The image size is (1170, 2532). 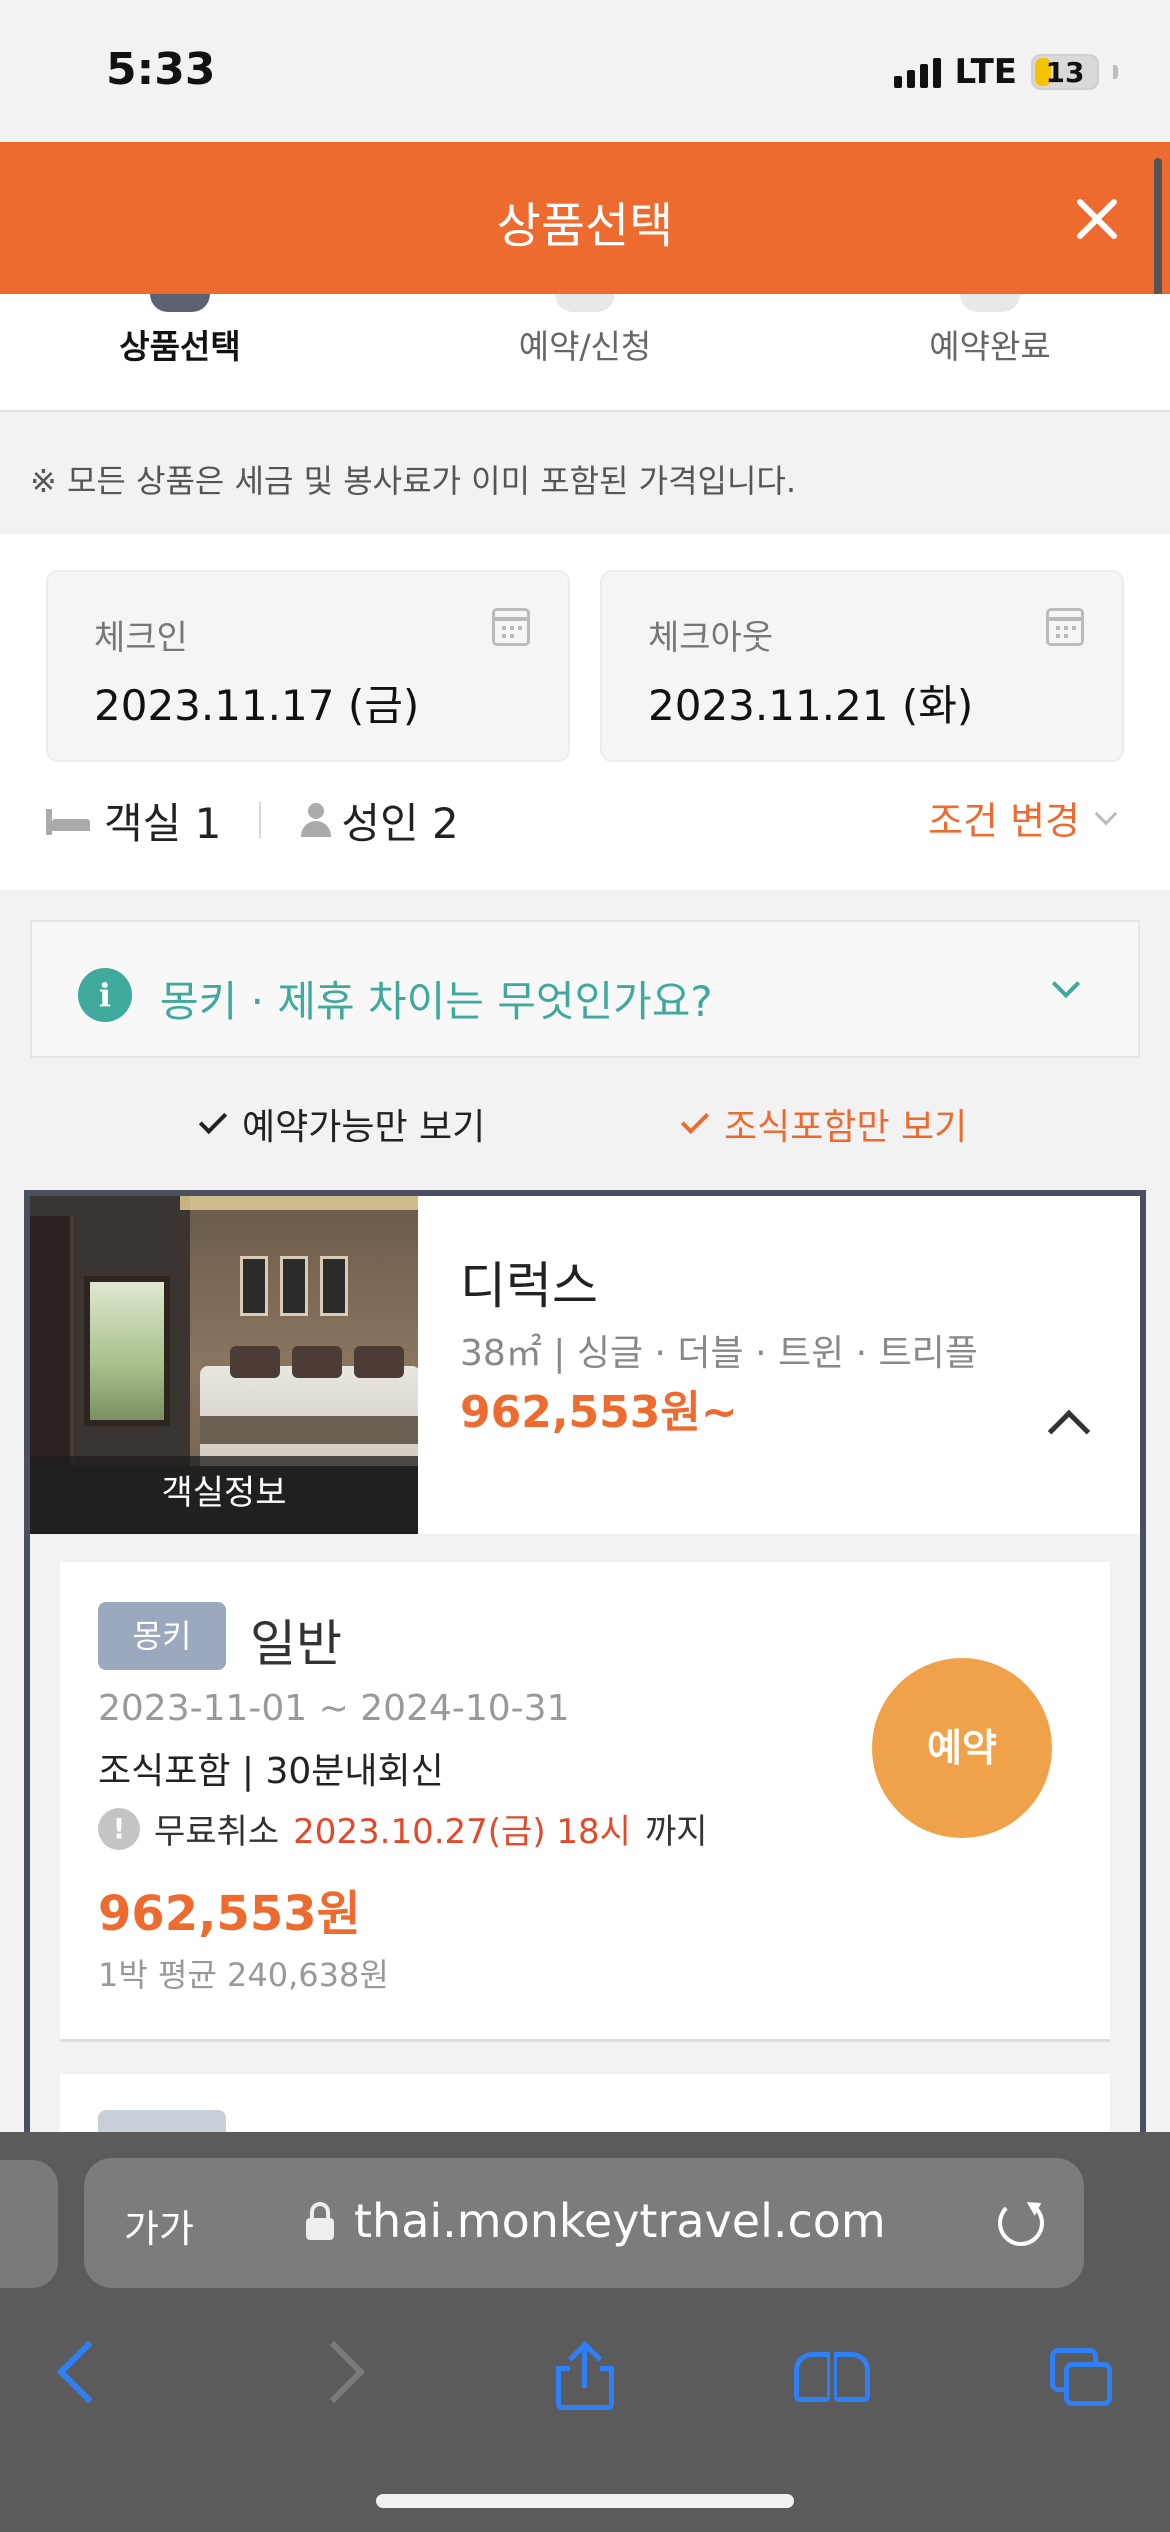 I want to click on filter-label: 조식포함만 보기, so click(x=846, y=1127).